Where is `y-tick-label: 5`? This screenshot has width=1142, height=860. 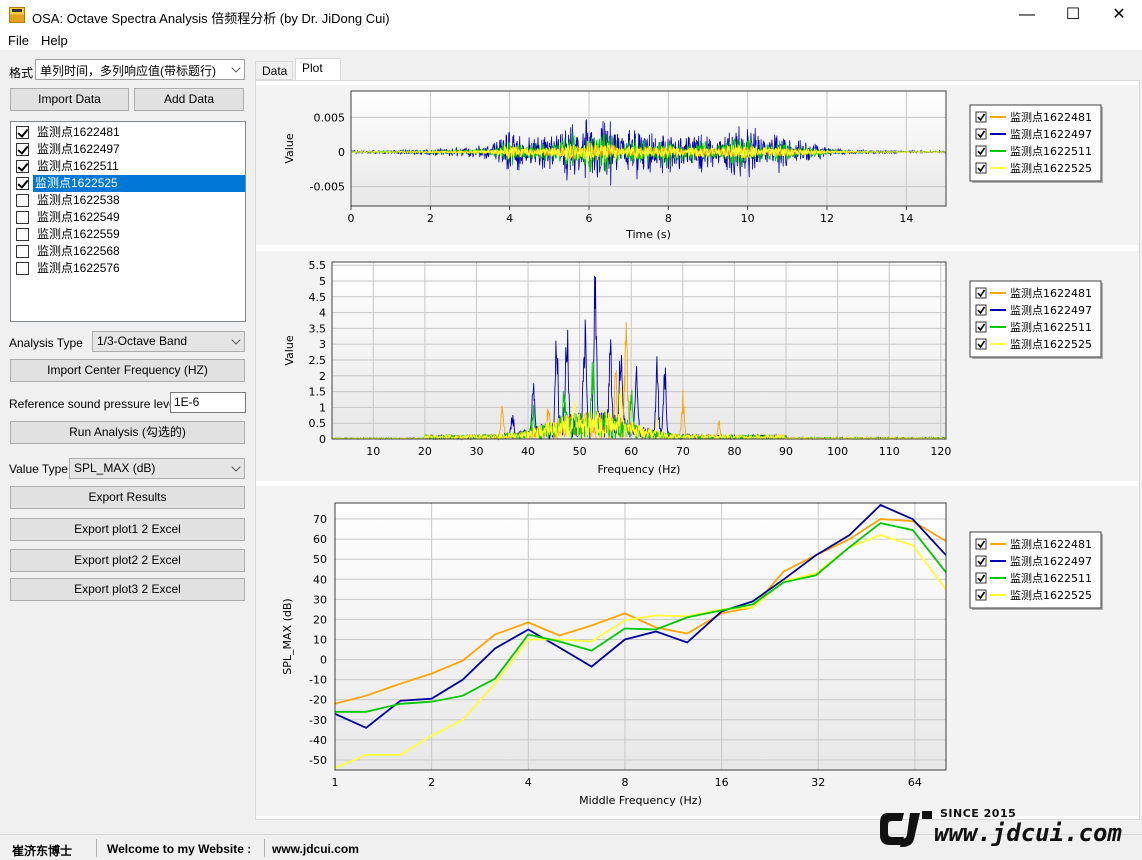
y-tick-label: 5 is located at coordinates (322, 281).